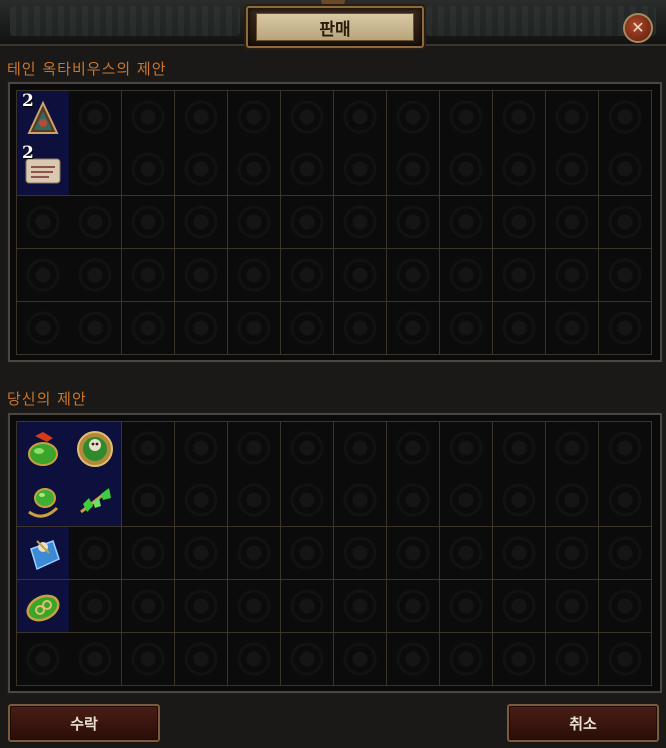 This screenshot has height=748, width=666. I want to click on accept-button: 수락, so click(84, 723).